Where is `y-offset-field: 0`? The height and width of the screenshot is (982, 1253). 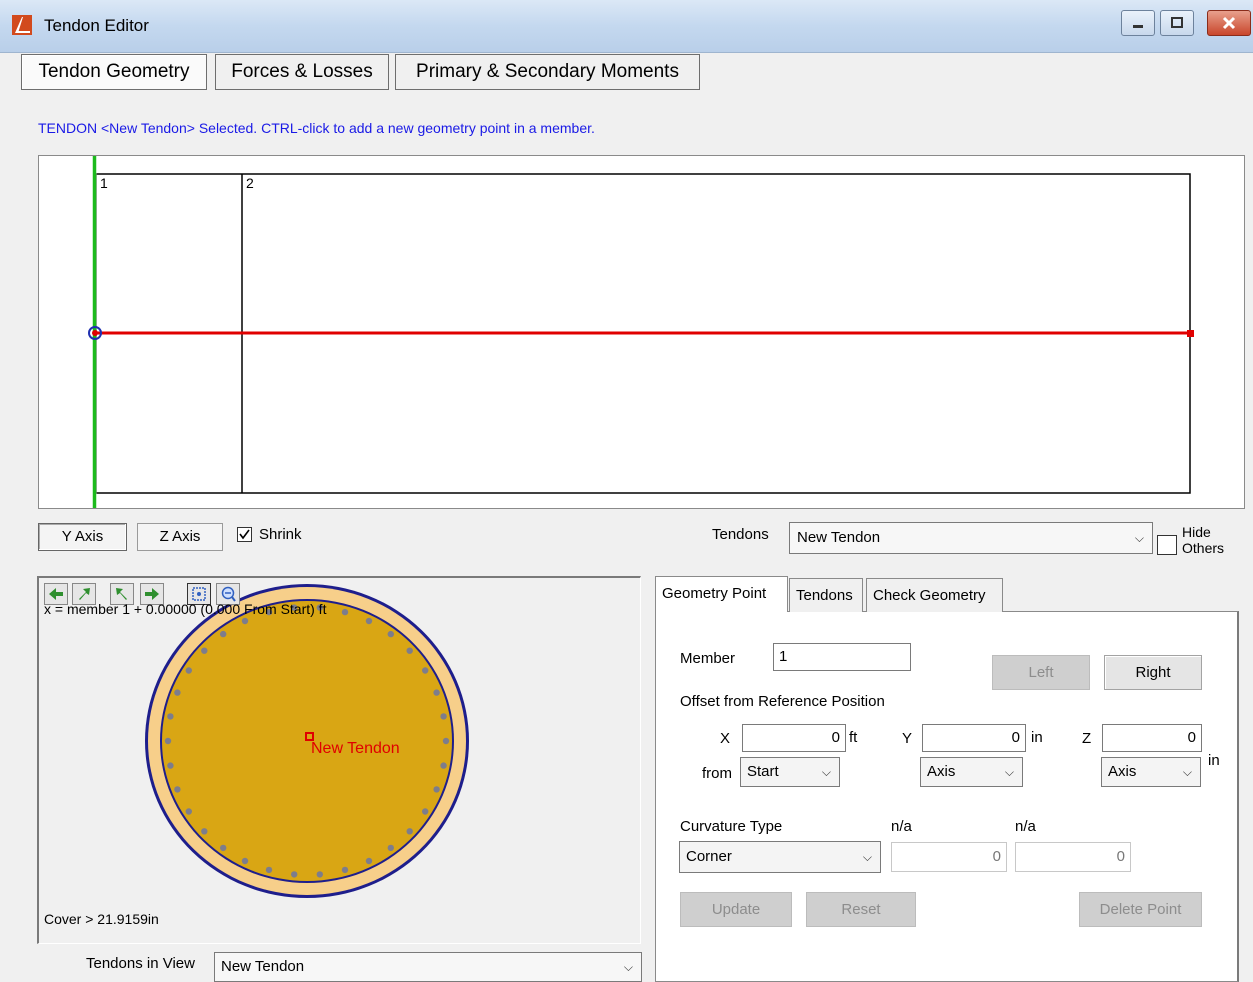
y-offset-field: 0 is located at coordinates (974, 738).